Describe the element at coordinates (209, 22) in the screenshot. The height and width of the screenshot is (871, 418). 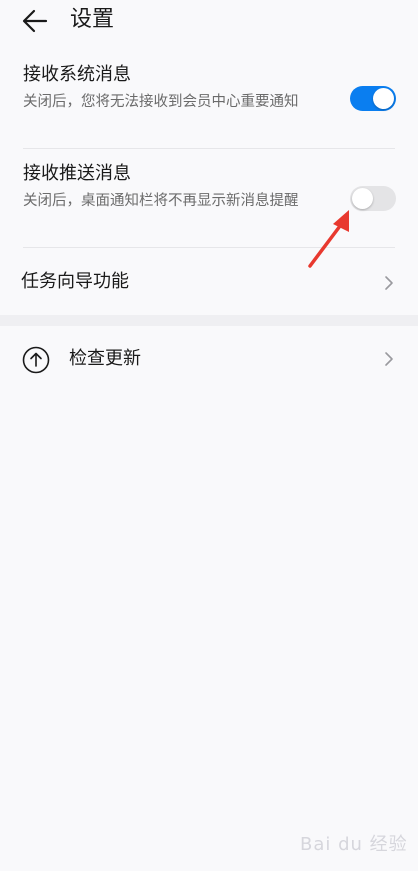
I see `header: 设置` at that location.